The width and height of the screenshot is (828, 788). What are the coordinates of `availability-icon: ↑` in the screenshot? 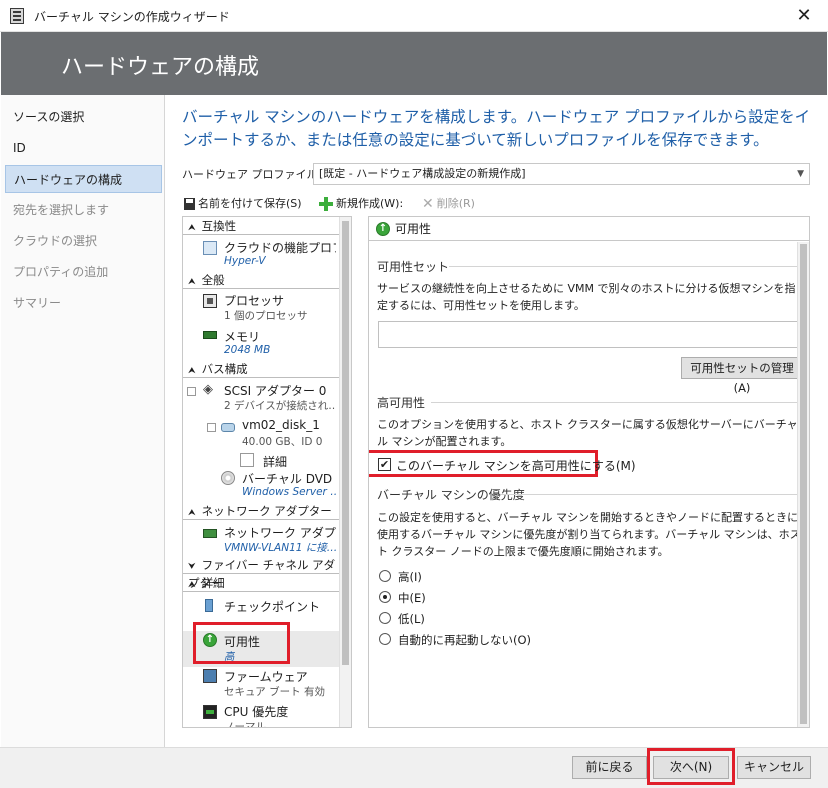 It's located at (383, 229).